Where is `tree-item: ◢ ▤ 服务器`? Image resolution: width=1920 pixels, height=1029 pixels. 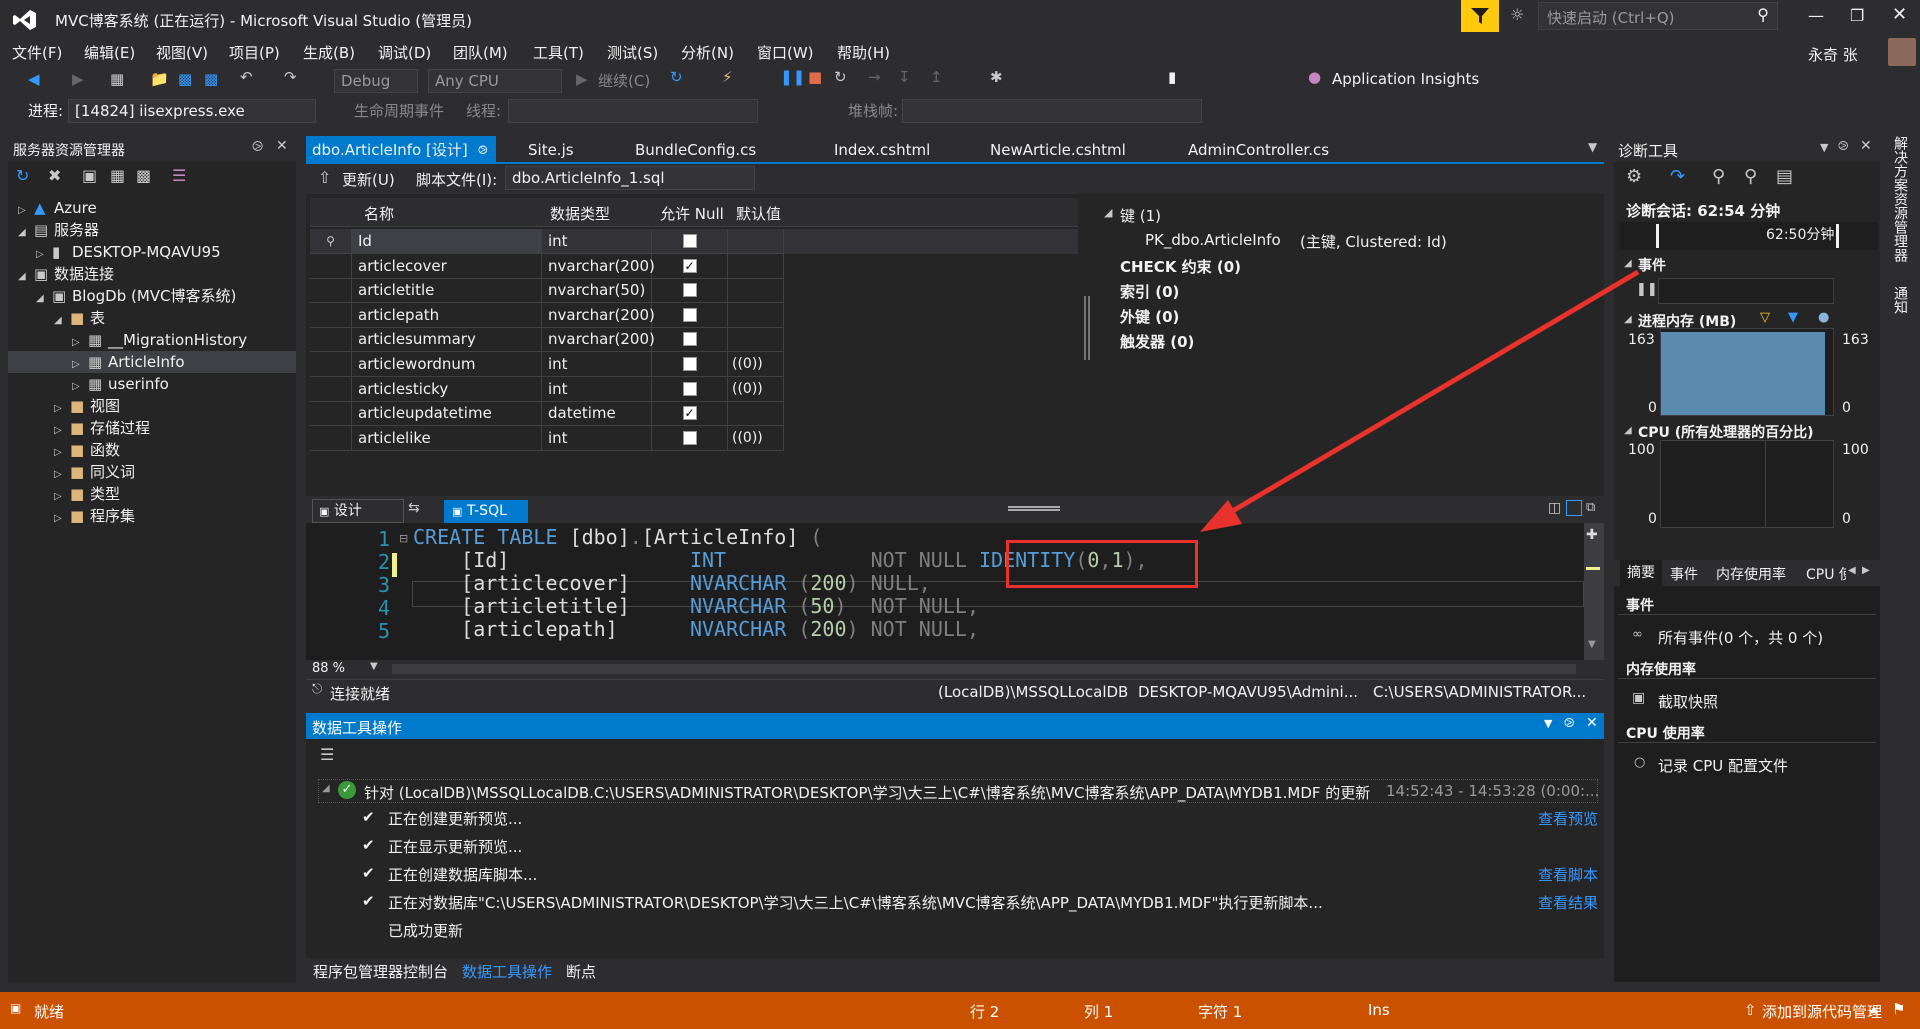 tree-item: ◢ ▤ 服务器 is located at coordinates (152, 230).